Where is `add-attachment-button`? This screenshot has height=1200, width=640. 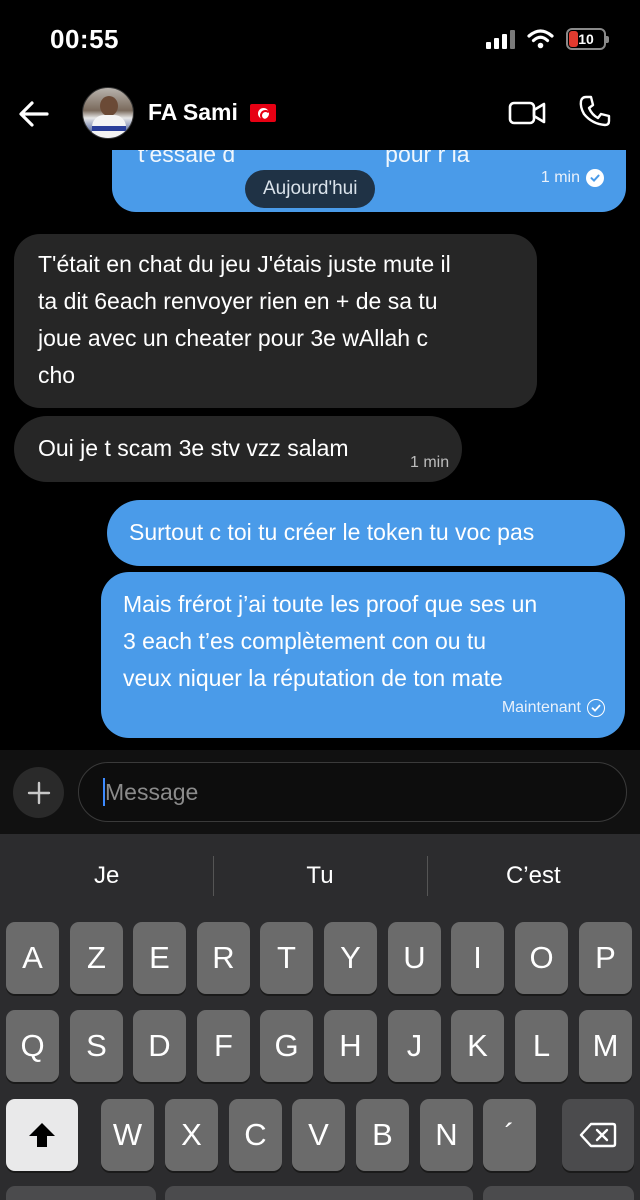 add-attachment-button is located at coordinates (38, 792).